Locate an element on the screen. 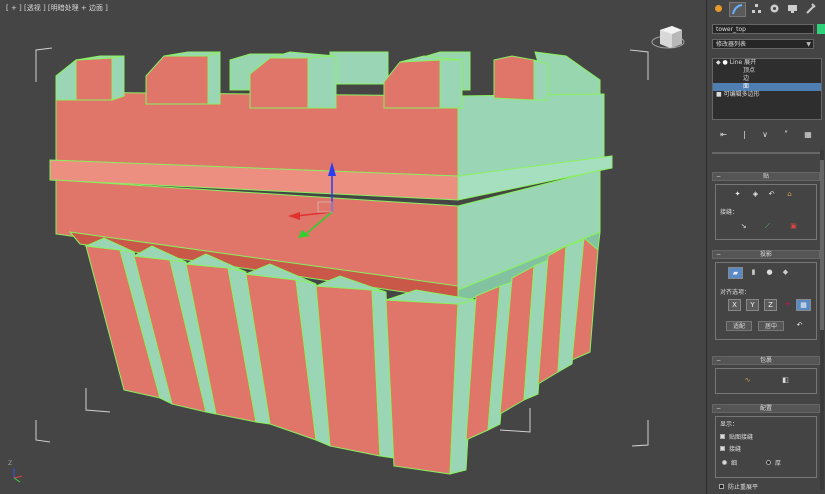  motion-icon is located at coordinates (774, 8).